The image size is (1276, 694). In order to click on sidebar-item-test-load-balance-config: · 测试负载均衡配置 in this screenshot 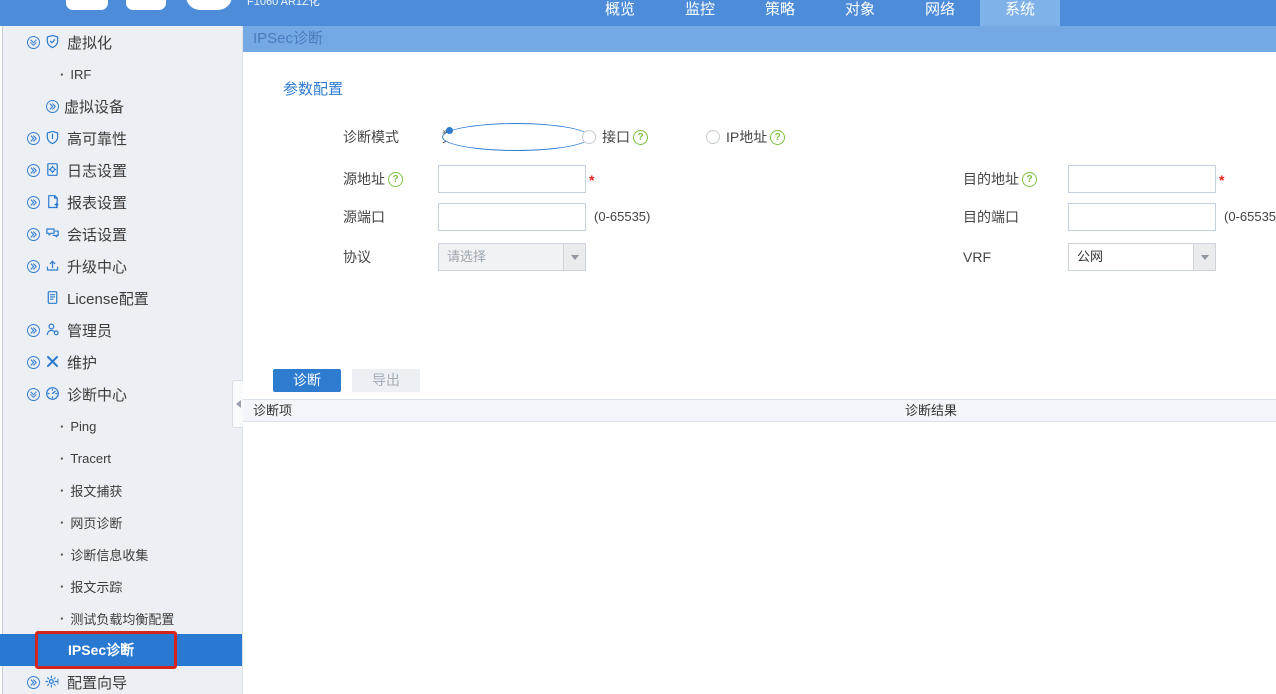, I will do `click(121, 618)`.